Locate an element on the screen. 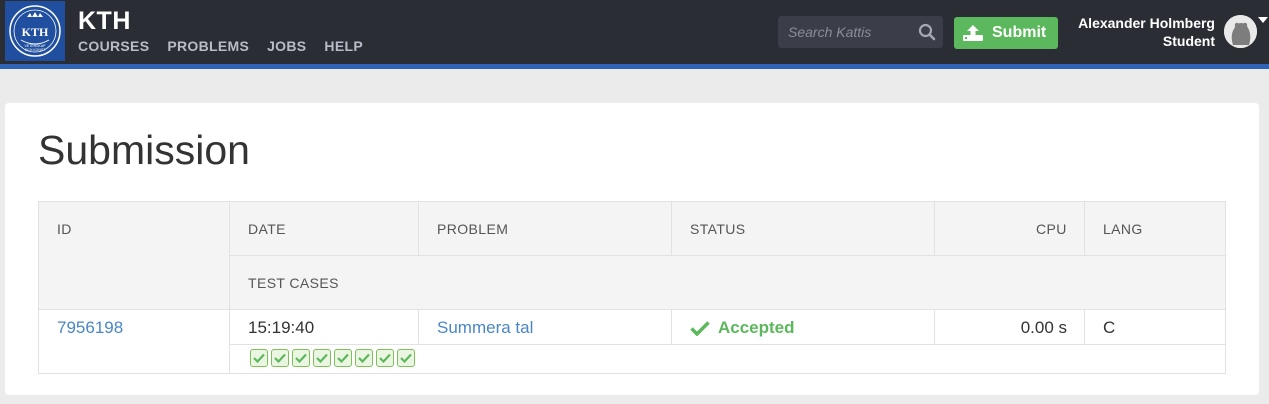  user-role: Student is located at coordinates (1188, 41).